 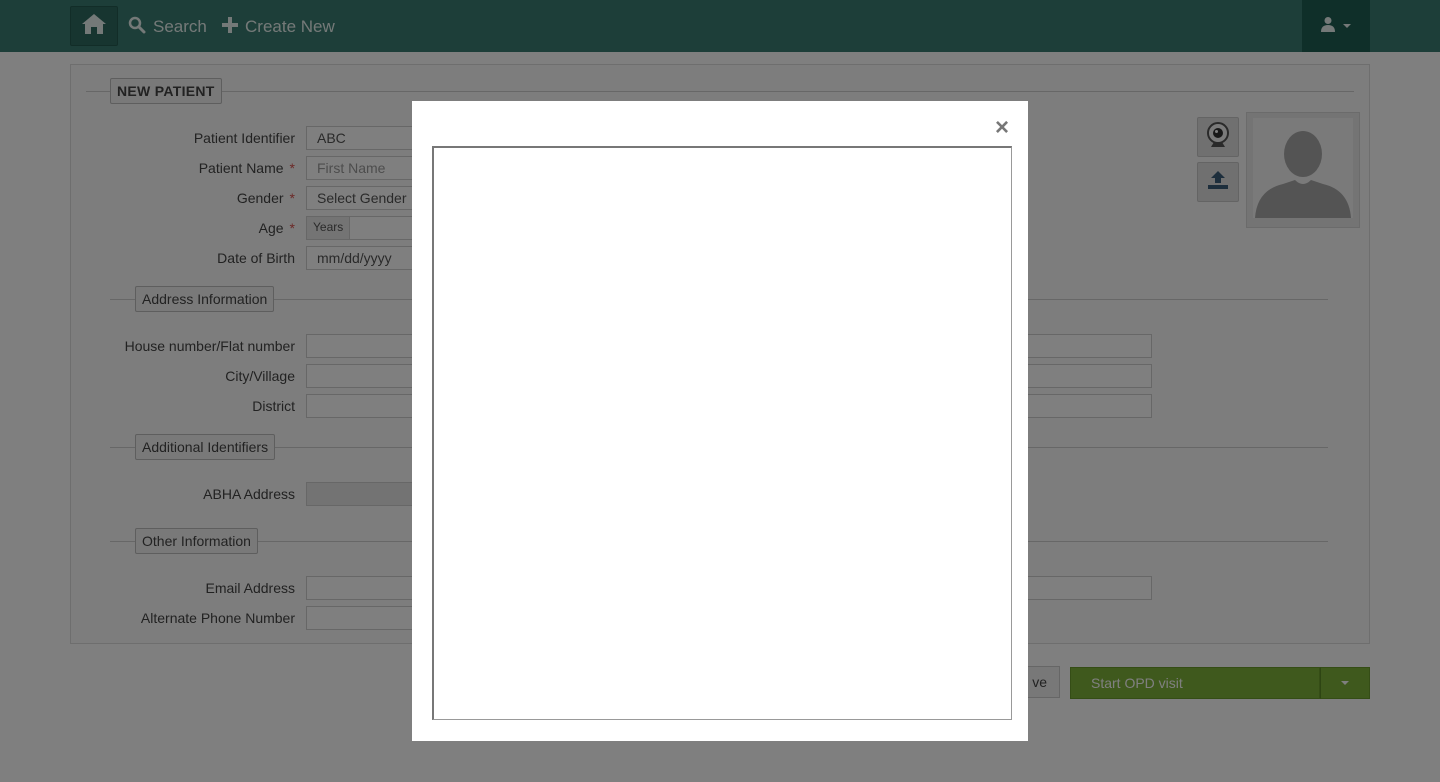 I want to click on close-icon: ×, so click(x=1002, y=128).